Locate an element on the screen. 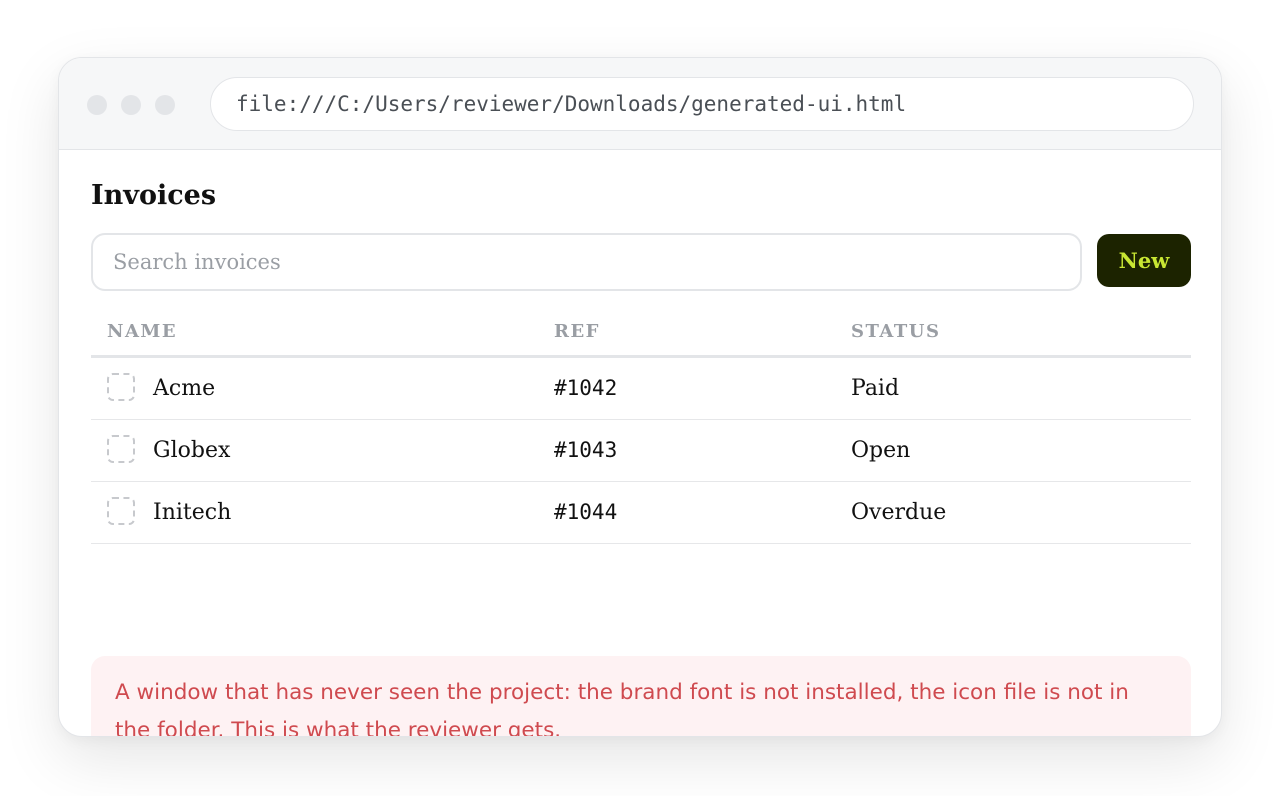 Image resolution: width=1280 pixels, height=796 pixels. table-row: Acme #1042 Paid is located at coordinates (641, 389).